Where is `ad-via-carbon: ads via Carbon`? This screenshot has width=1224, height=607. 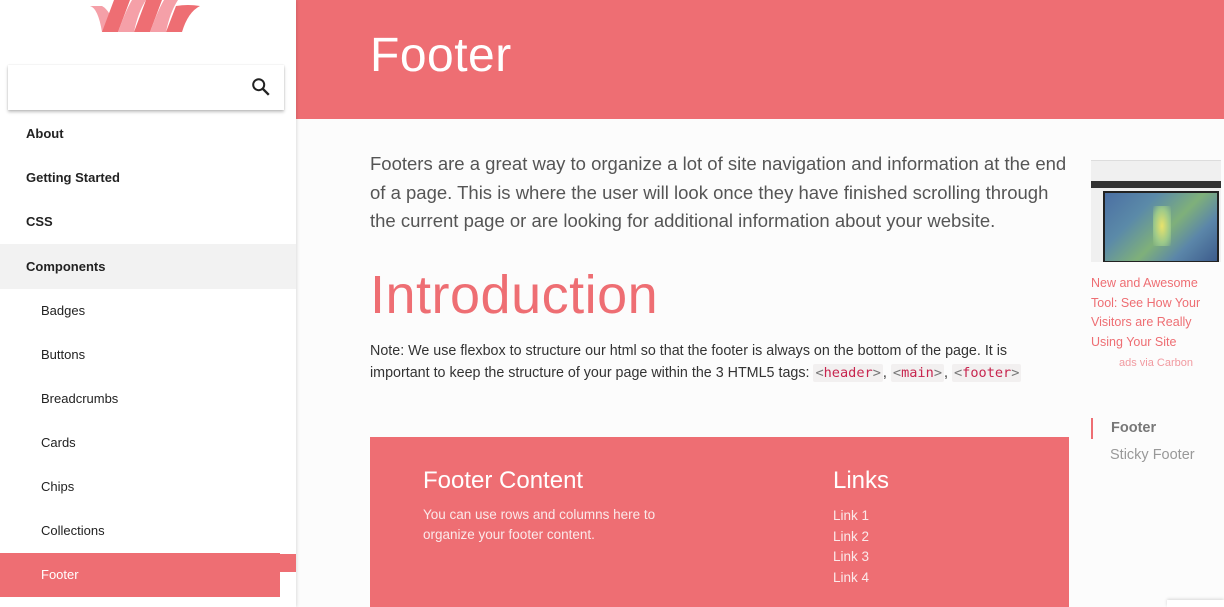
ad-via-carbon: ads via Carbon is located at coordinates (1156, 363).